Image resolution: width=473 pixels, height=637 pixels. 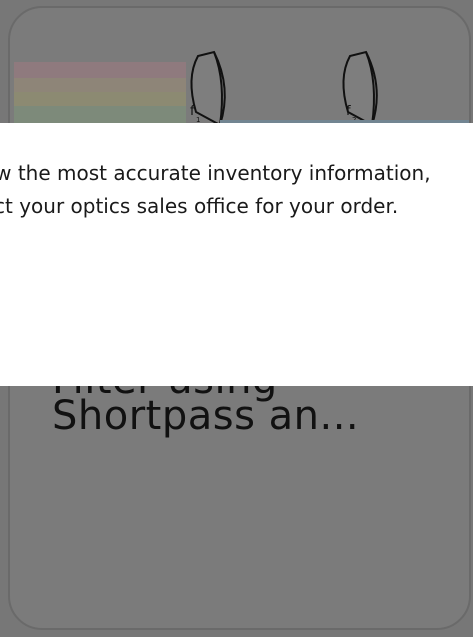 What do you see at coordinates (348, 111) in the screenshot?
I see `lens-2-label: f` at bounding box center [348, 111].